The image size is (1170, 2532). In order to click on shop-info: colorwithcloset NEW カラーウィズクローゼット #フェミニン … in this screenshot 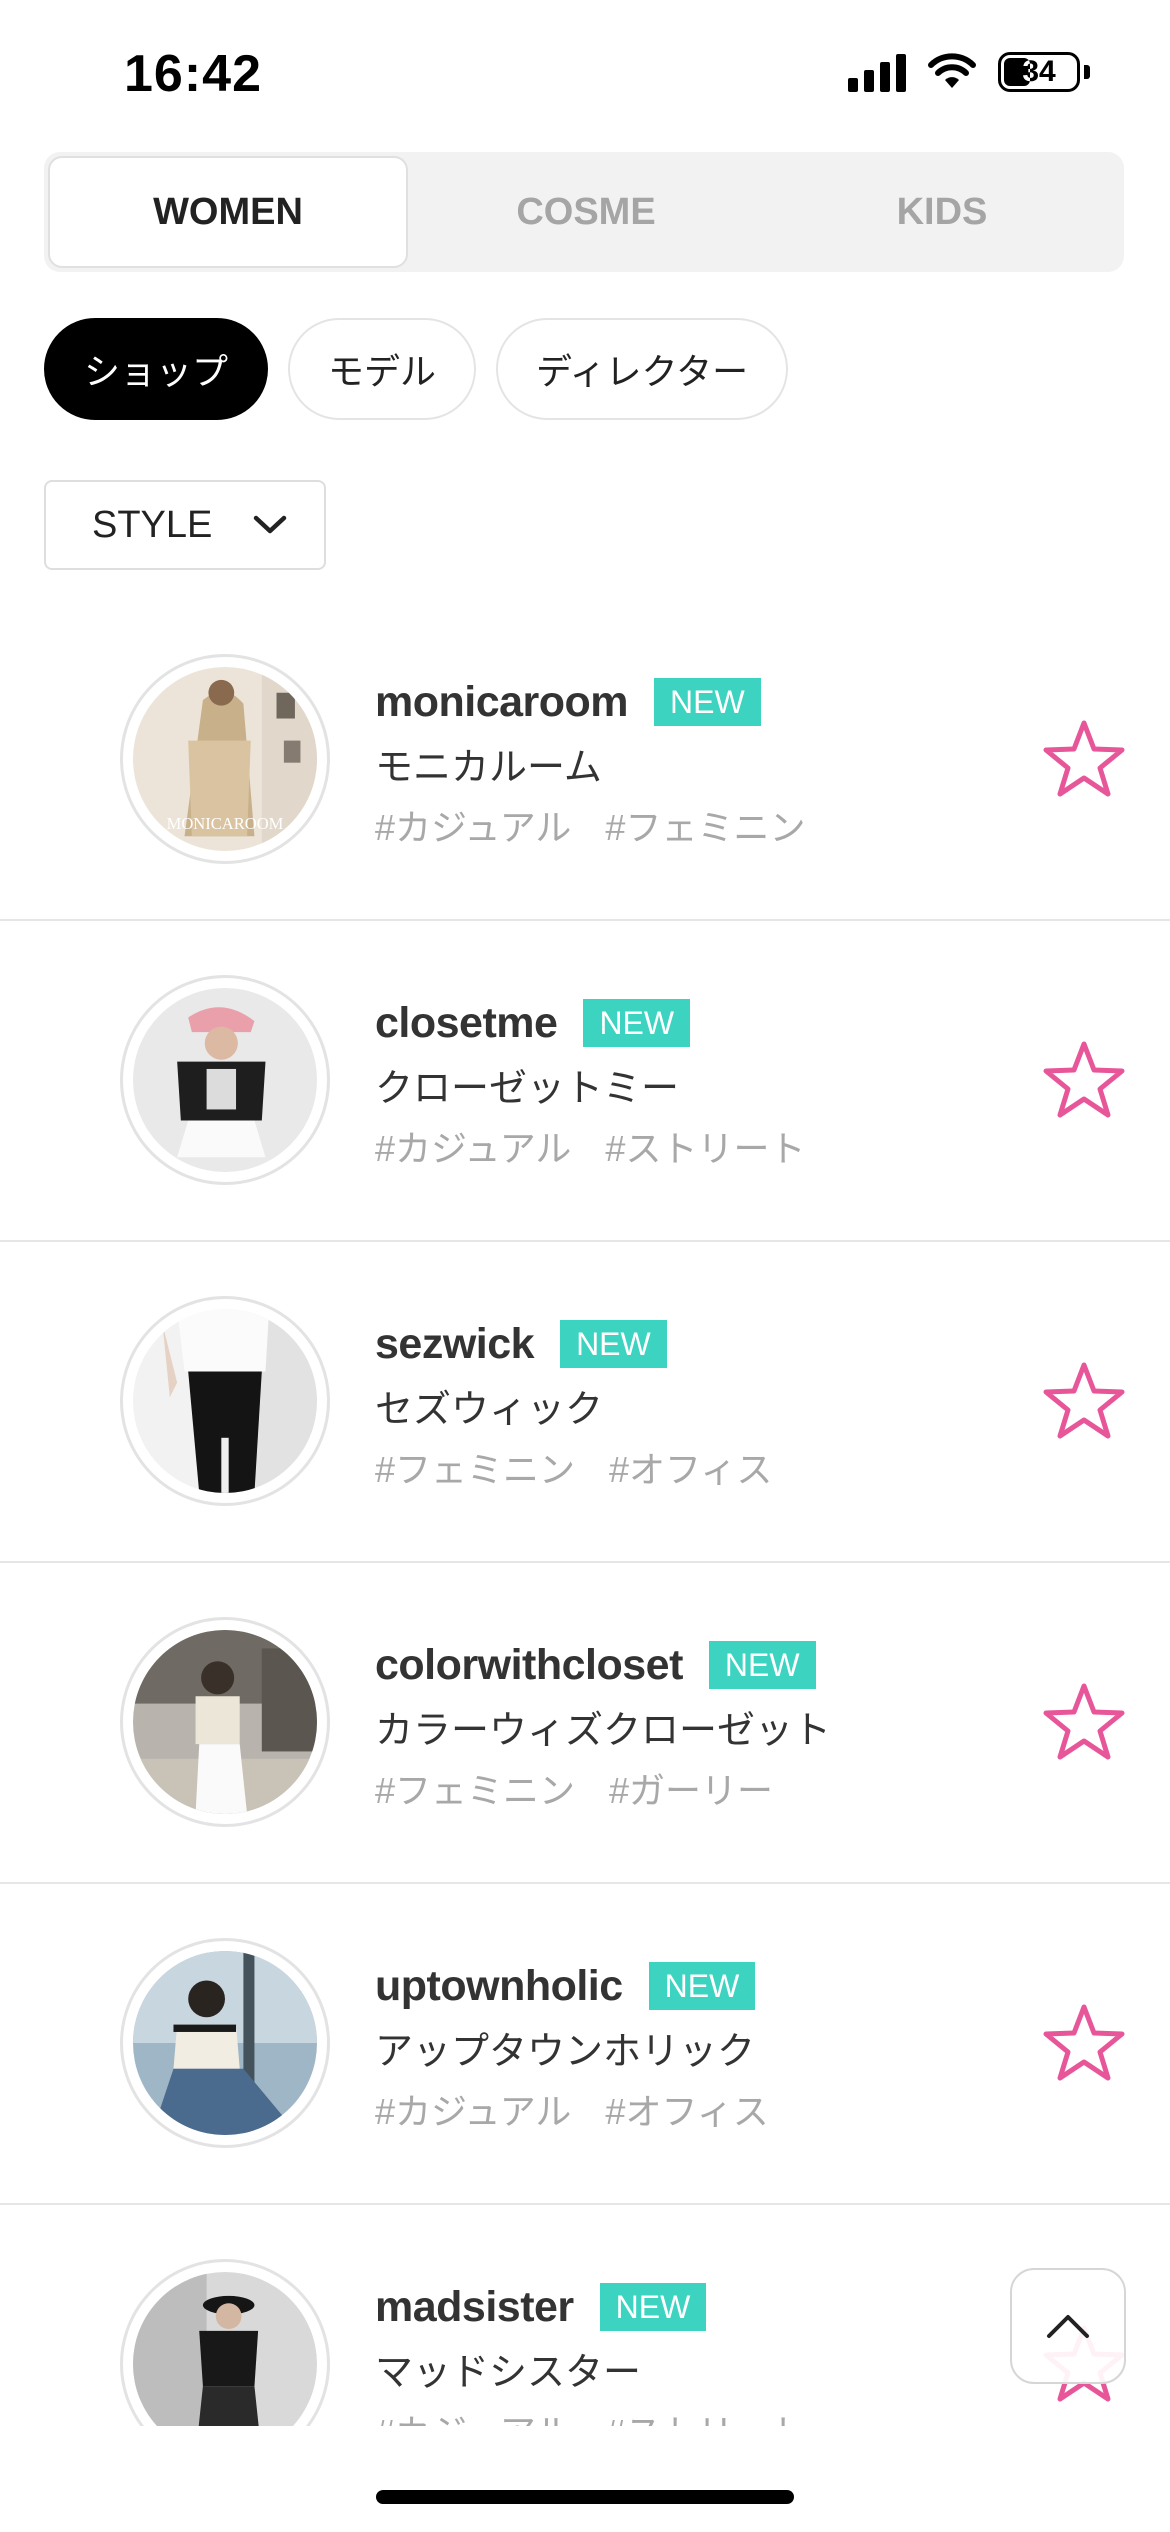, I will do `click(603, 1725)`.